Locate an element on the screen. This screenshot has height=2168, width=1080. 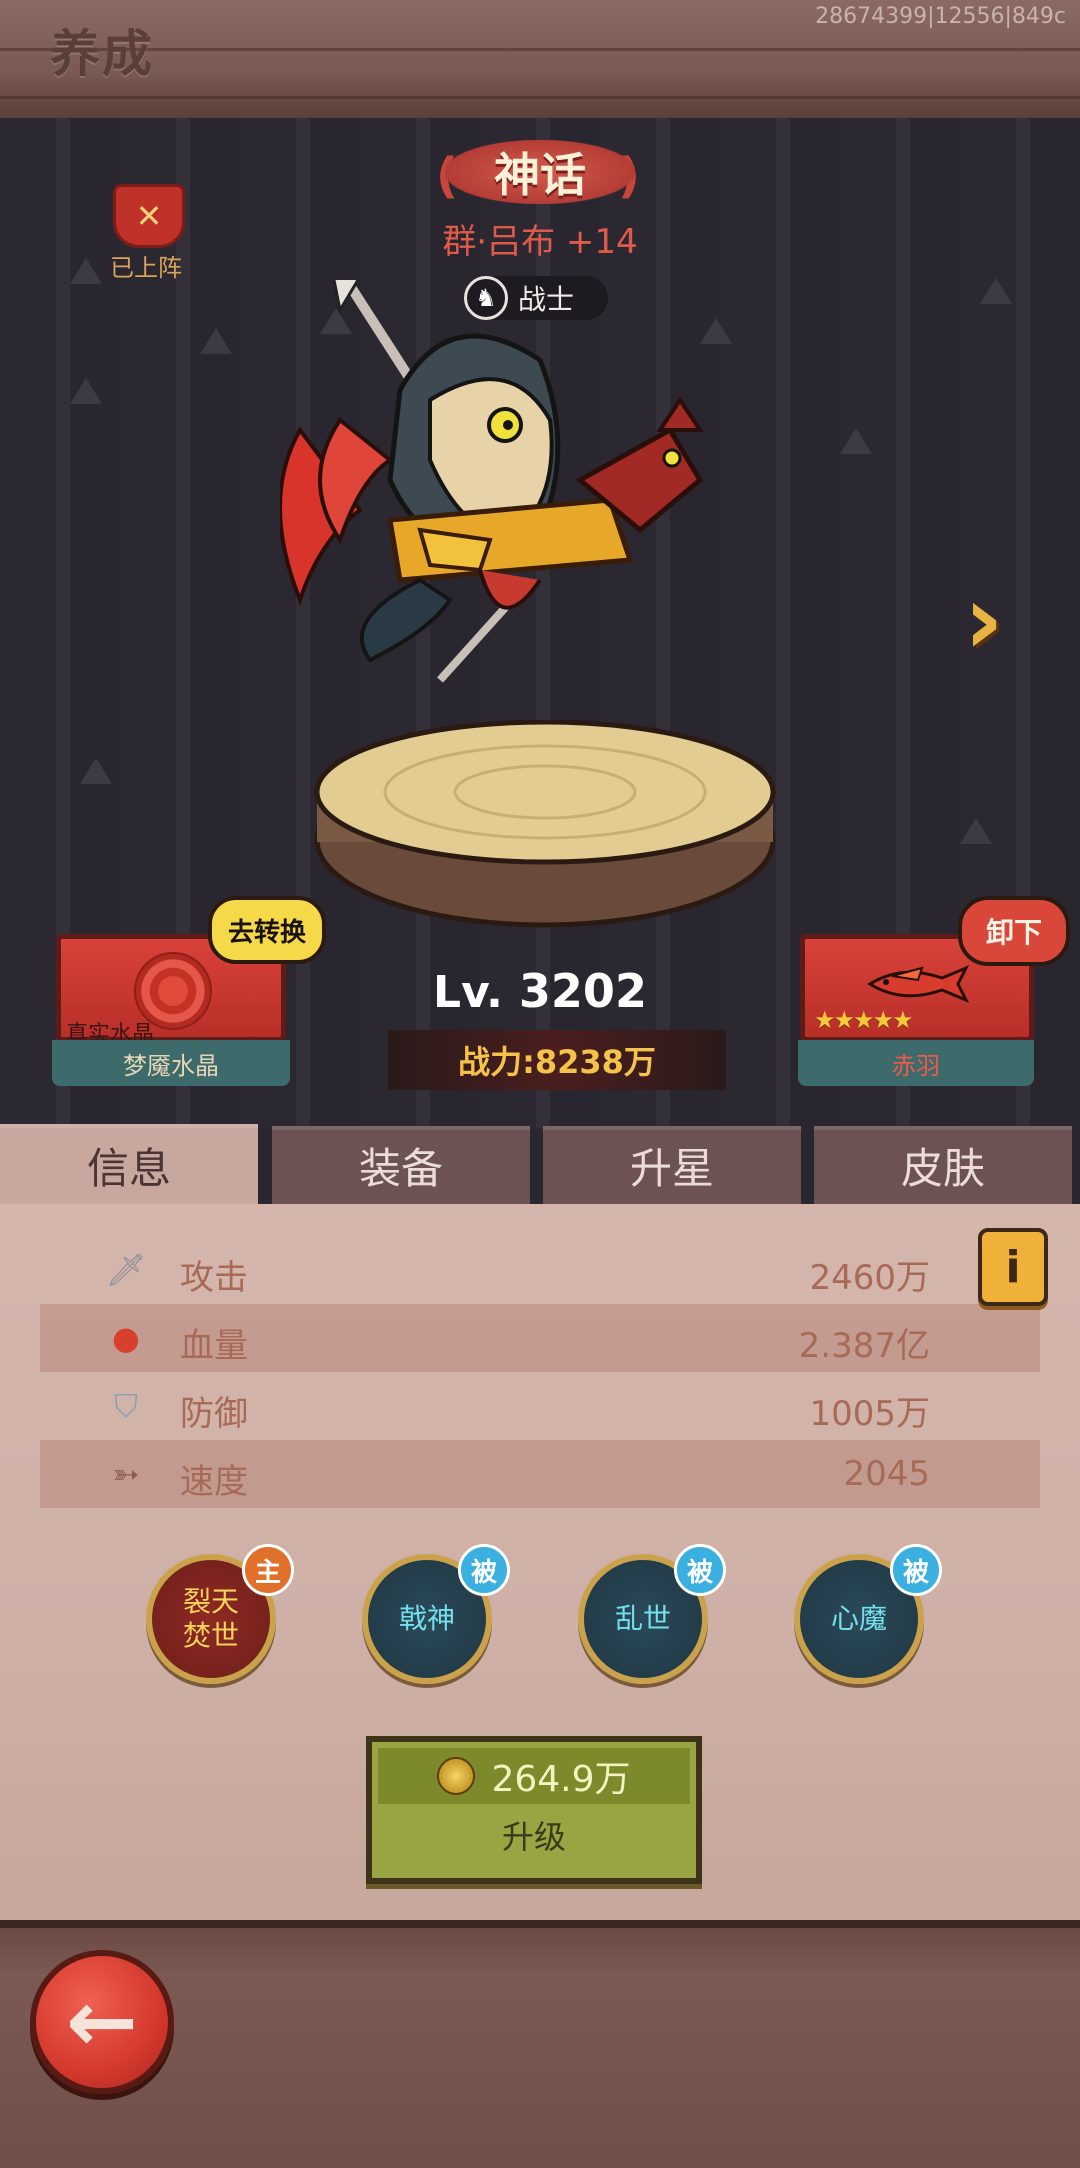
stat-value: 1005万 is located at coordinates (869, 1414).